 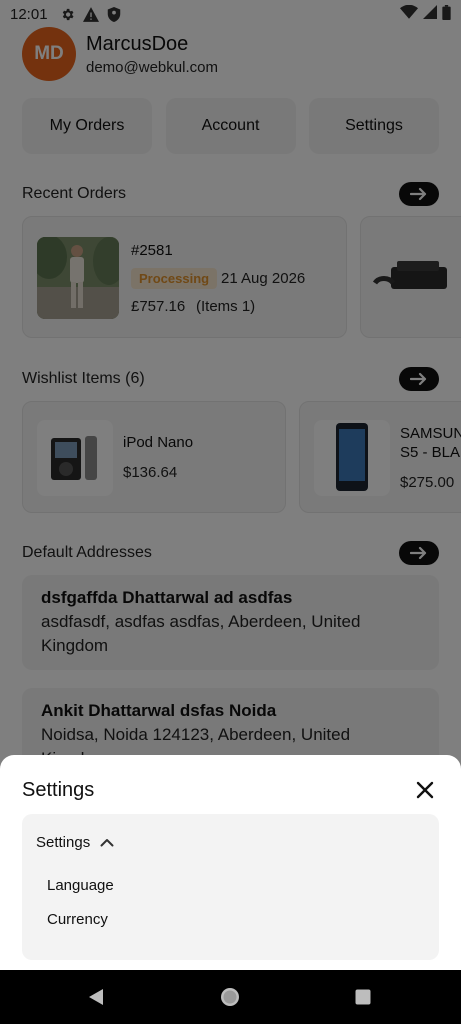 I want to click on close-button, so click(x=425, y=790).